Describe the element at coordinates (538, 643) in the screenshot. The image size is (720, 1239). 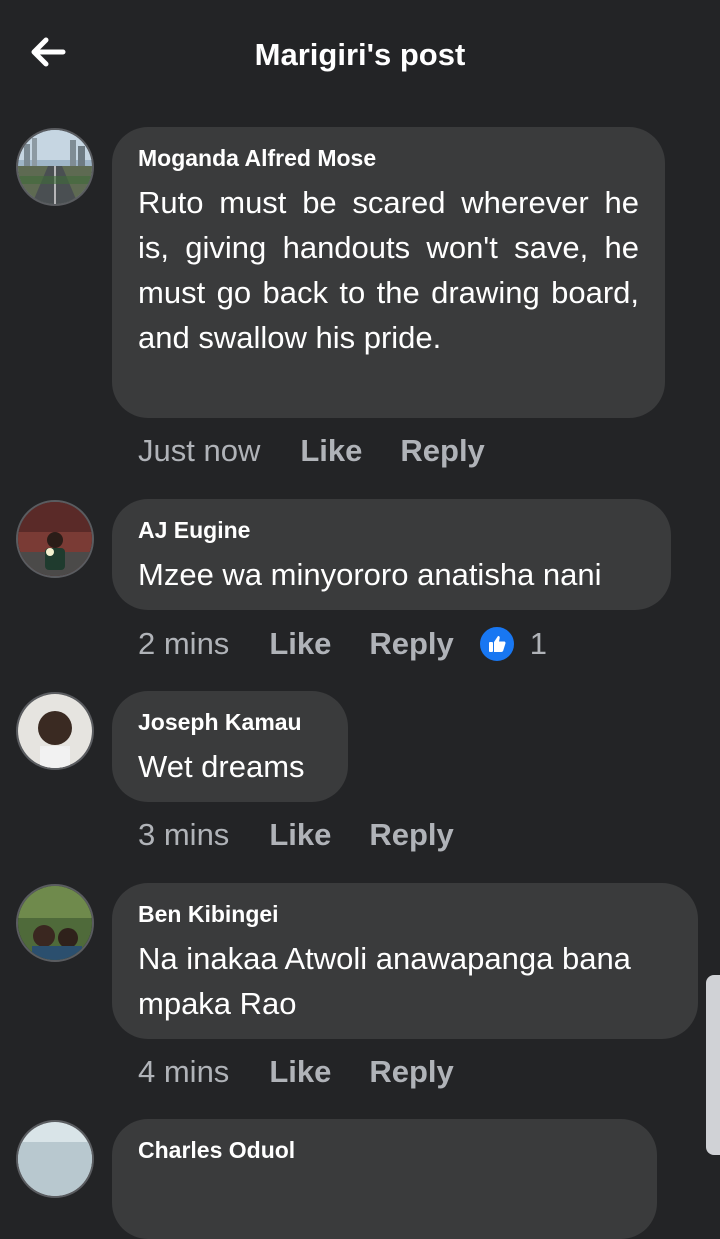
I see `reaction-count: 1` at that location.